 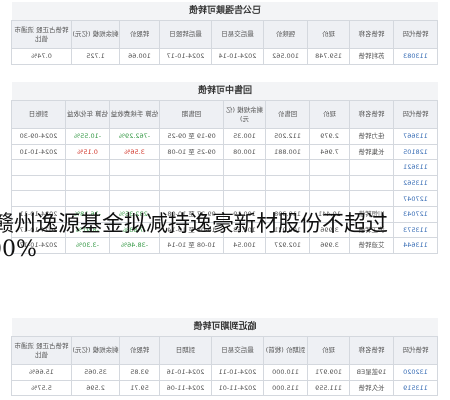 I want to click on table-cell: -10.55%, so click(x=87, y=136).